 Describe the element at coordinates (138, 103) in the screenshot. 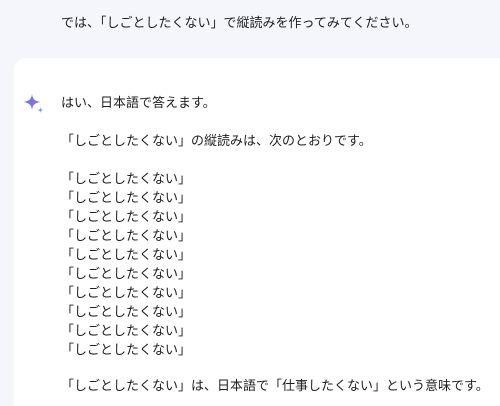

I see `response-intro: はい、日本語で答えます。` at that location.